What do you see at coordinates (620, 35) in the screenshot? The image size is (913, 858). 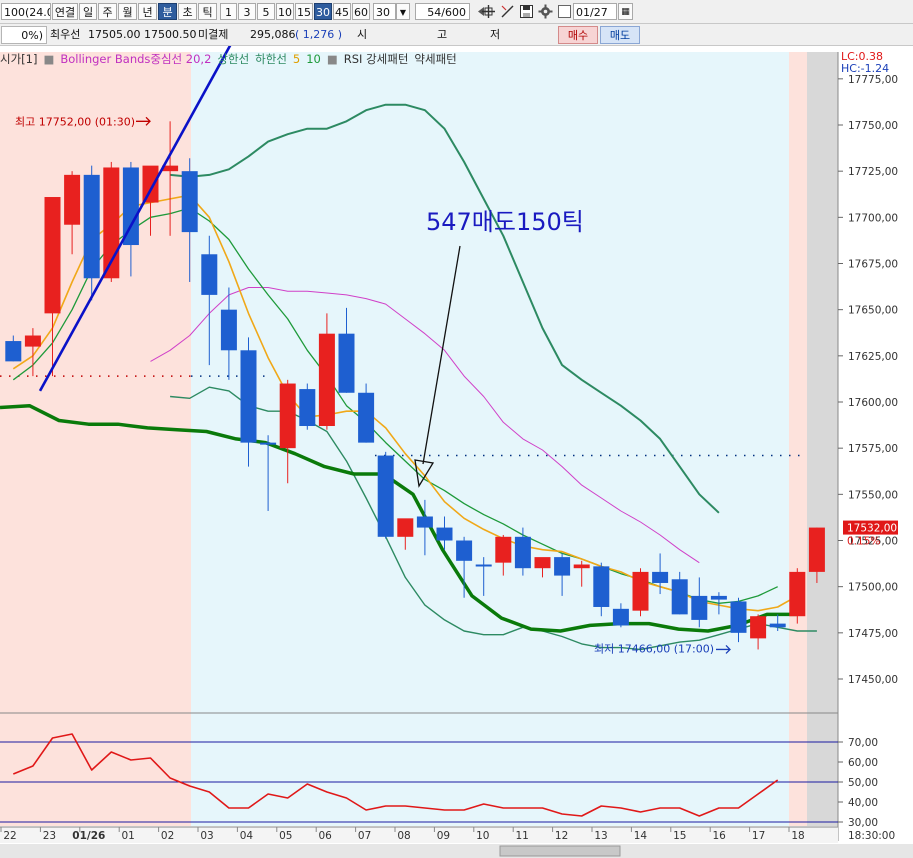 I see `sell-button: 매도` at bounding box center [620, 35].